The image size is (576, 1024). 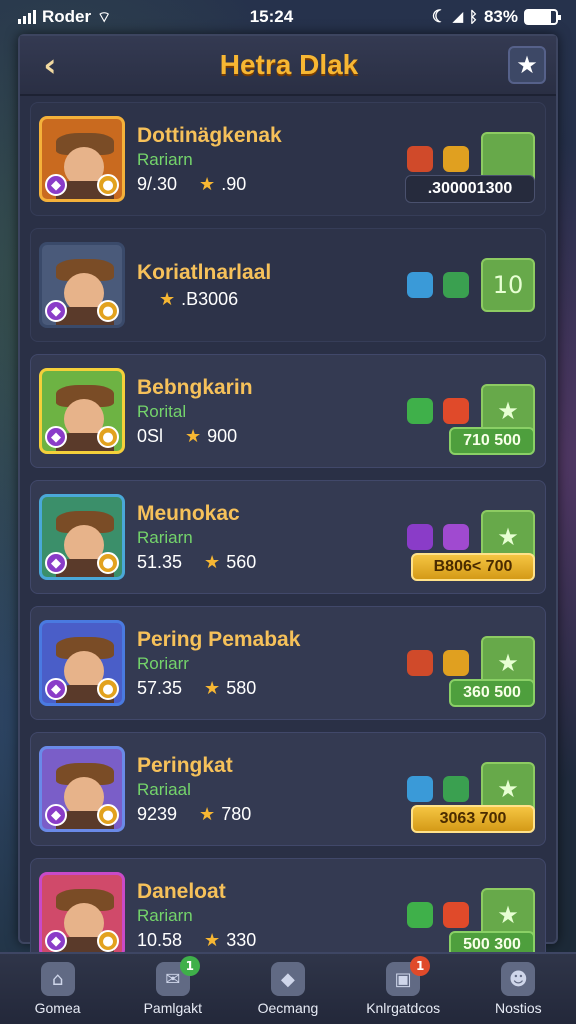 I want to click on player-info: Bebngkarin Rorital 0Sl ★ 900, so click(x=272, y=411).